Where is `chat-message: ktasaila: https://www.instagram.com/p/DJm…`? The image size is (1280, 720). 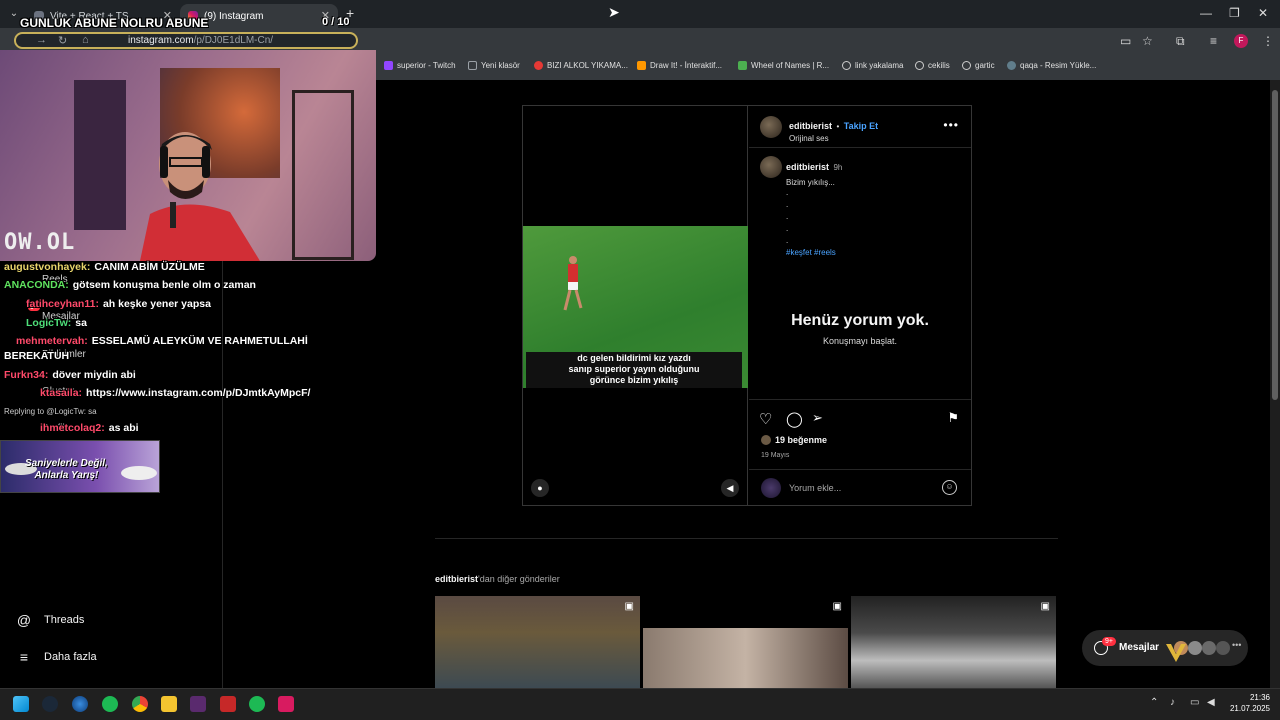 chat-message: ktasaila: https://www.instagram.com/p/DJm… is located at coordinates (175, 393).